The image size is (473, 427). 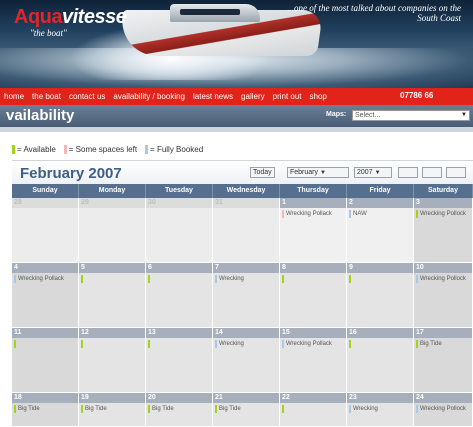 I want to click on calendar-day-cell: 17 Big Tide, so click(x=443, y=360).